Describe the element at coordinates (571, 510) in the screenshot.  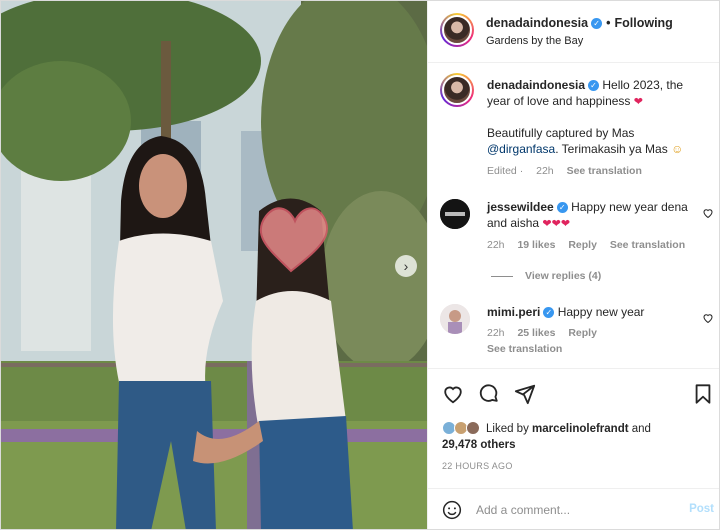
I see `comment-input` at that location.